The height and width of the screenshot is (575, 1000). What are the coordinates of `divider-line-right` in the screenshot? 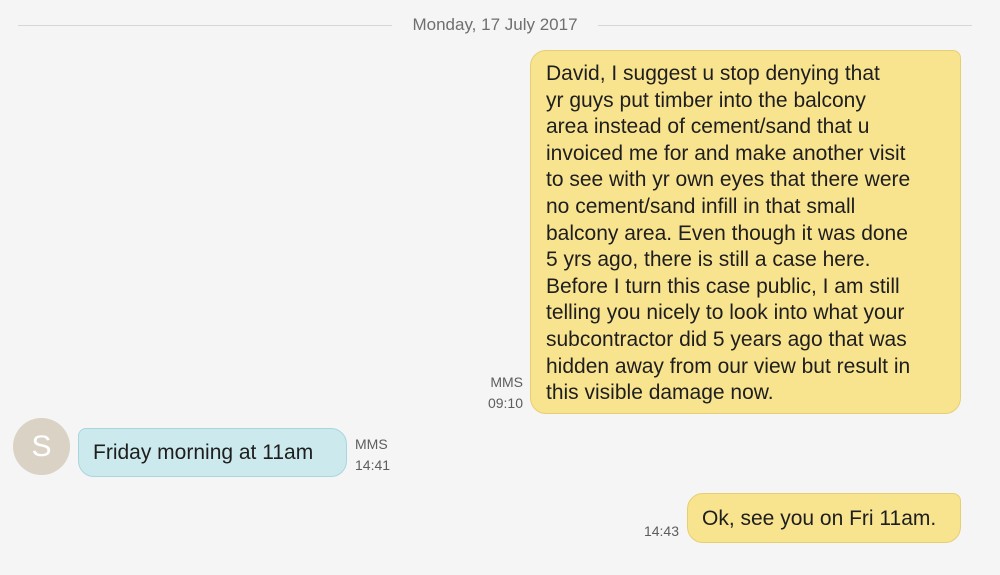 It's located at (785, 25).